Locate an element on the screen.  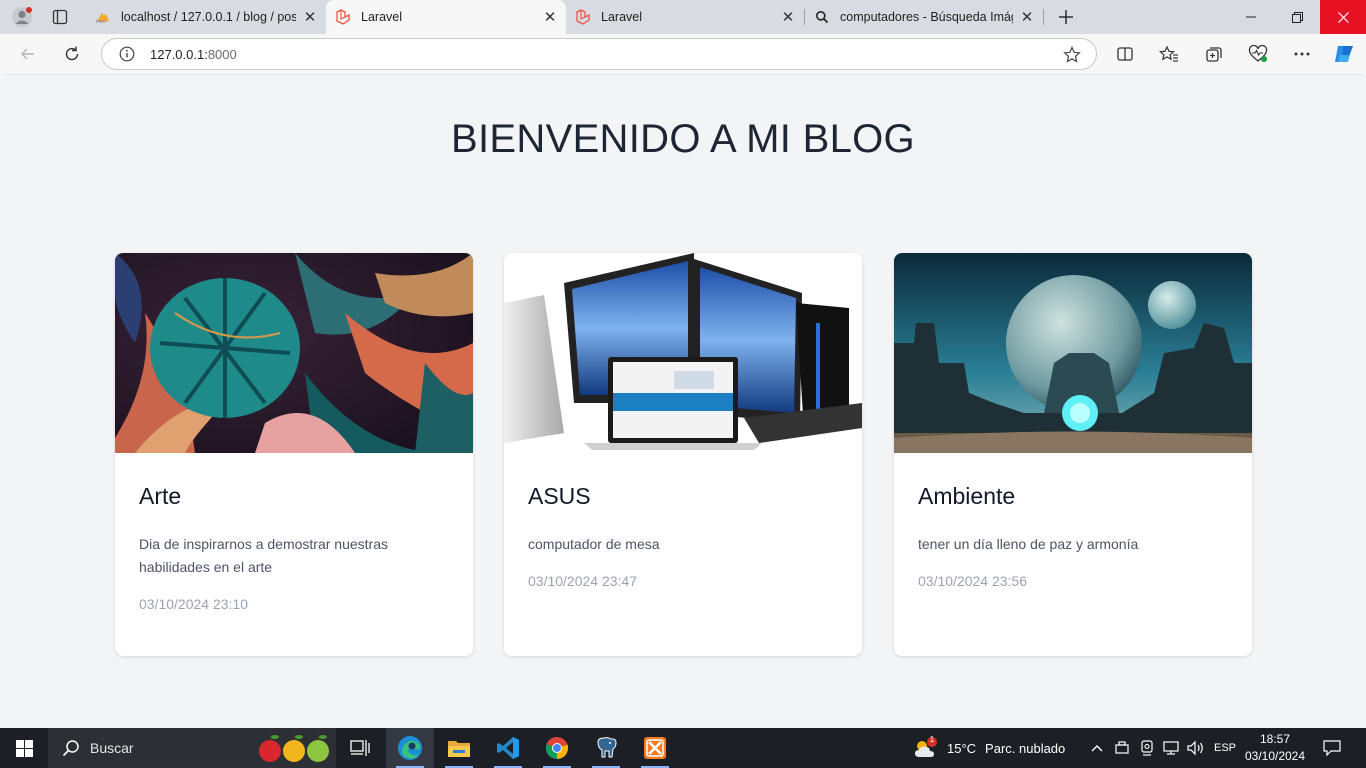
xampp-icon is located at coordinates (655, 748).